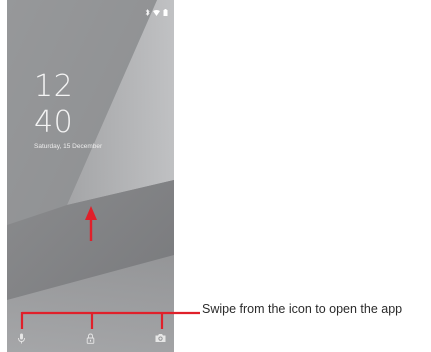  I want to click on microphone-icon, so click(21, 338).